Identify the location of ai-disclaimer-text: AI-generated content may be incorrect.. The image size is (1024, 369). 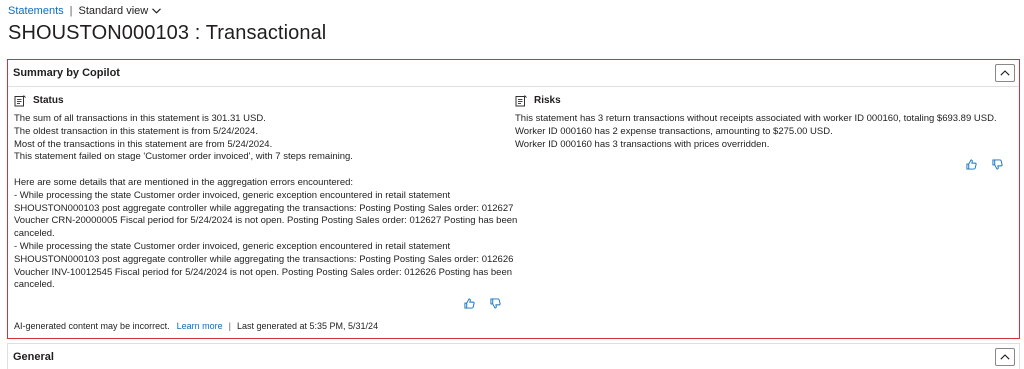
(92, 326).